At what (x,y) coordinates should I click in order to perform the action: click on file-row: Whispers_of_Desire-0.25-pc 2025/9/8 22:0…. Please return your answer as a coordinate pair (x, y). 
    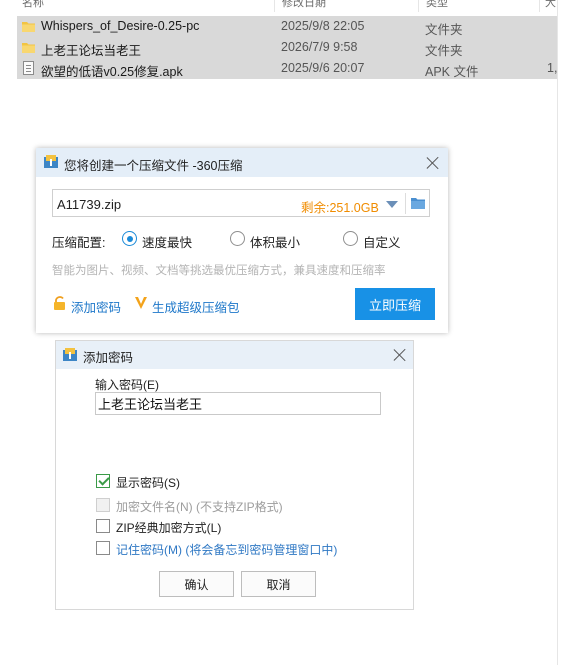
    Looking at the image, I should click on (287, 26).